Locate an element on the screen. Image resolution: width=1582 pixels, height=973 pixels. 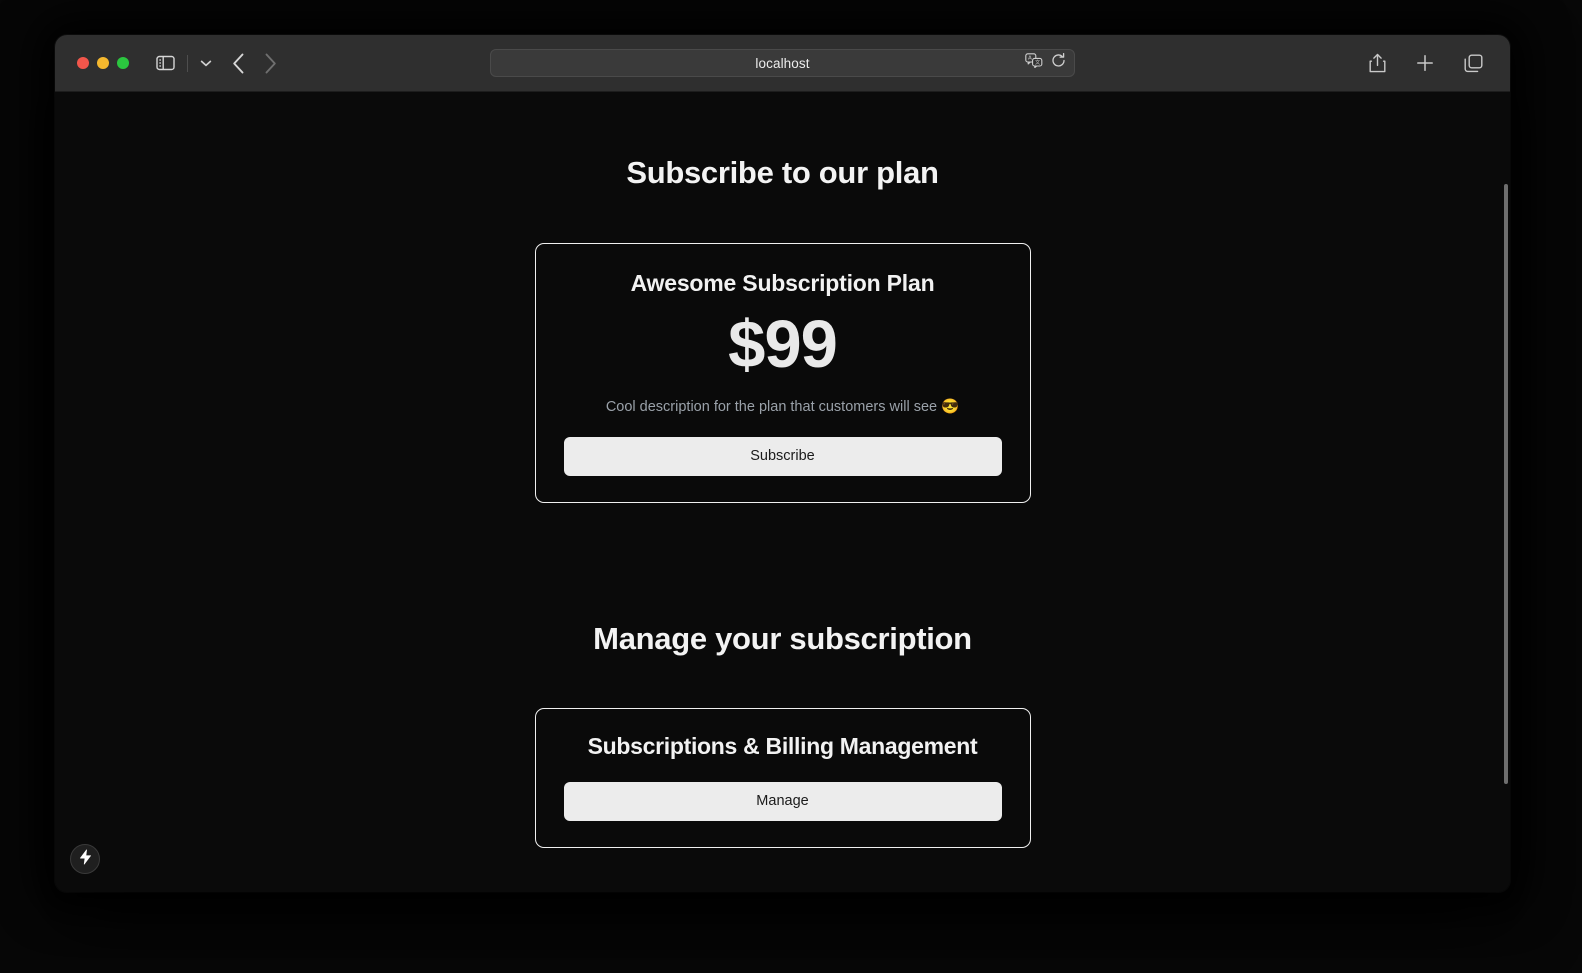
minimize-window-button is located at coordinates (103, 63).